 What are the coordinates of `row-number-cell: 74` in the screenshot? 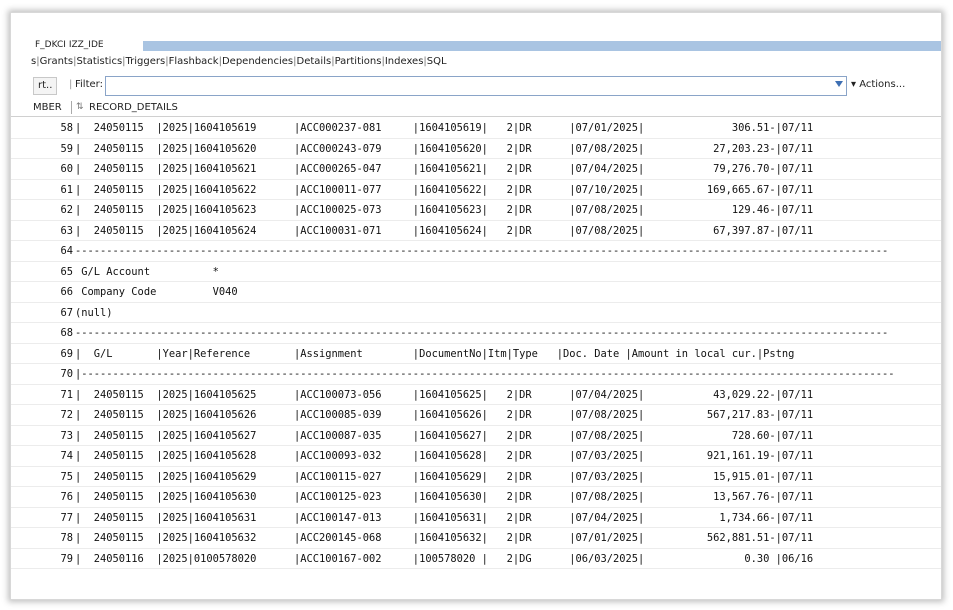 It's located at (42, 456).